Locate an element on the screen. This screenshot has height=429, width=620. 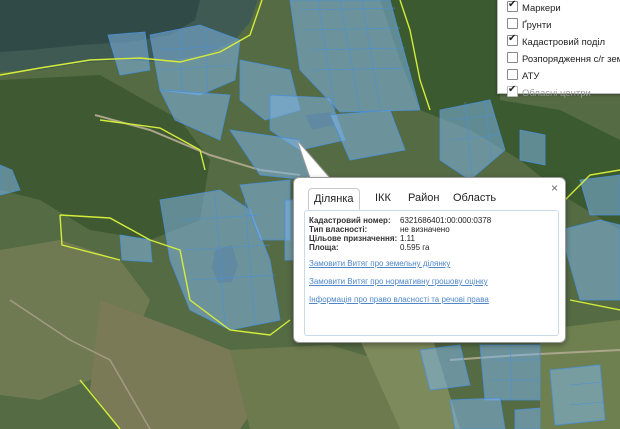
info-value: 1.11 is located at coordinates (407, 238).